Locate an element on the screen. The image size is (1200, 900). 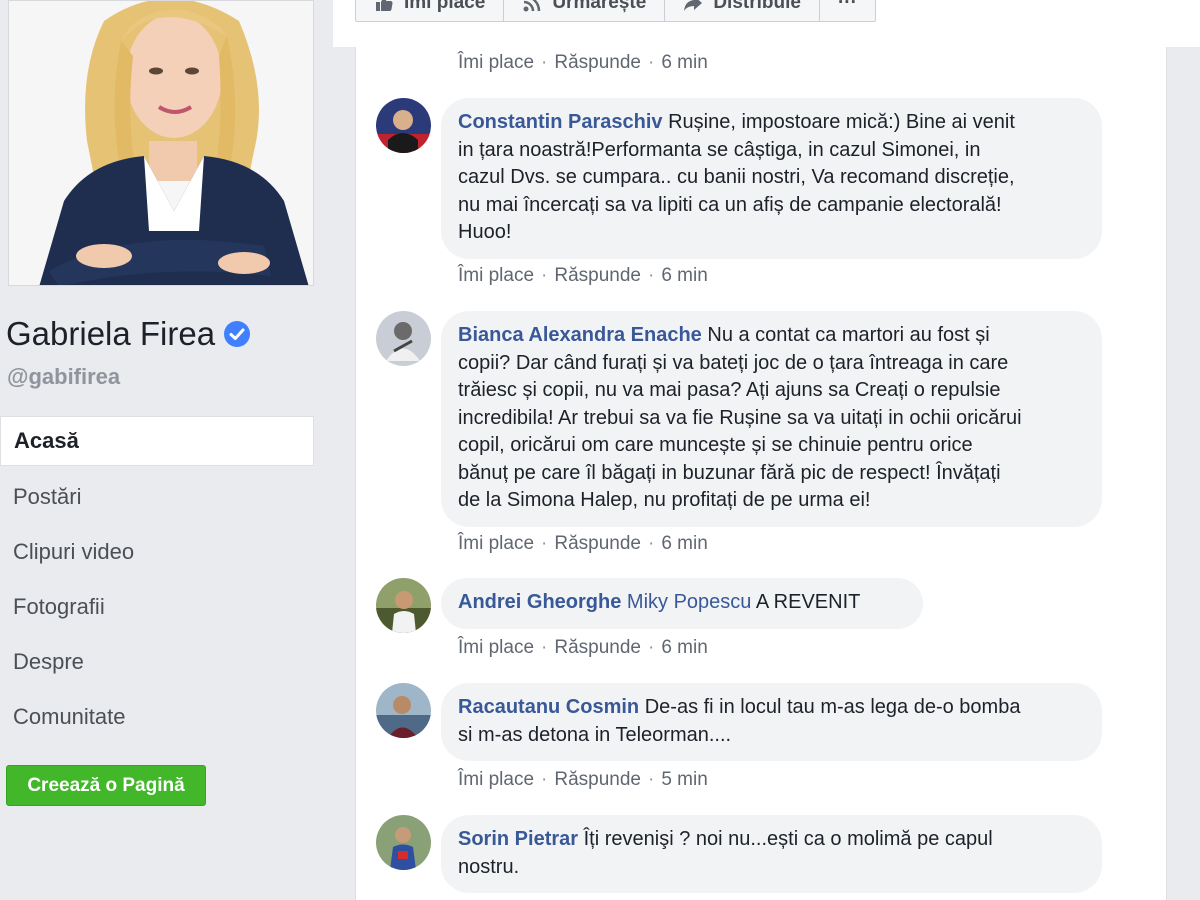
comment-footer: Îmi place · Răspunde · 5 min is located at coordinates (583, 779).